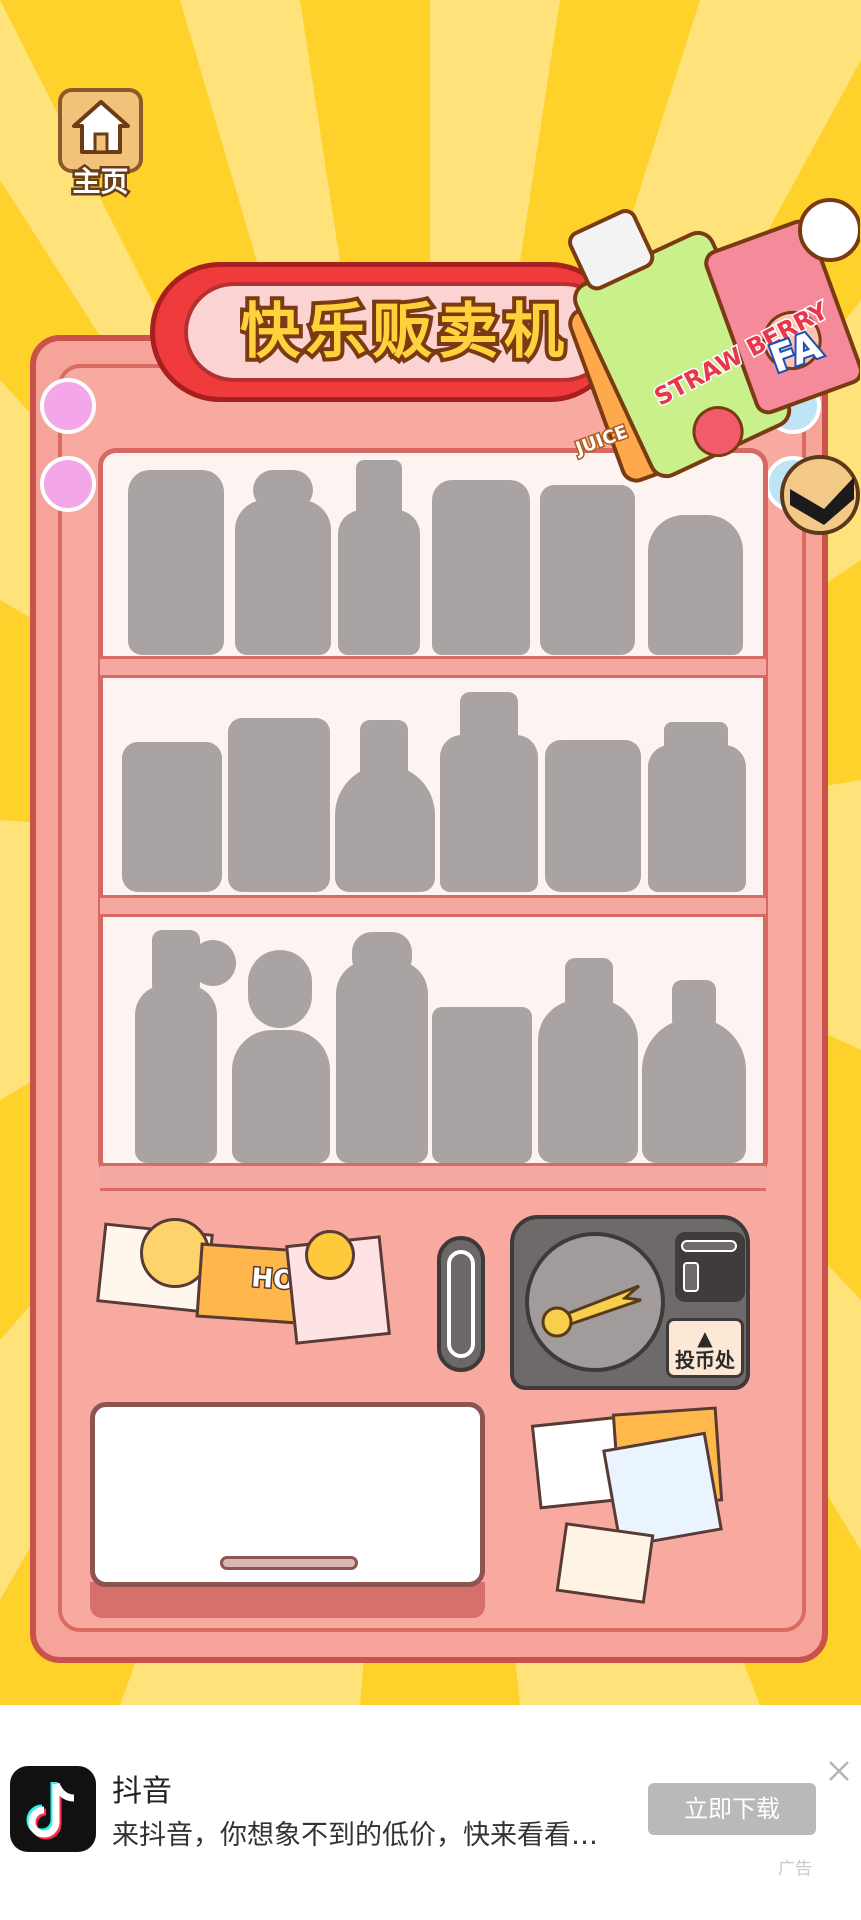 The image size is (861, 1920). Describe the element at coordinates (839, 1771) in the screenshot. I see `close-icon` at that location.